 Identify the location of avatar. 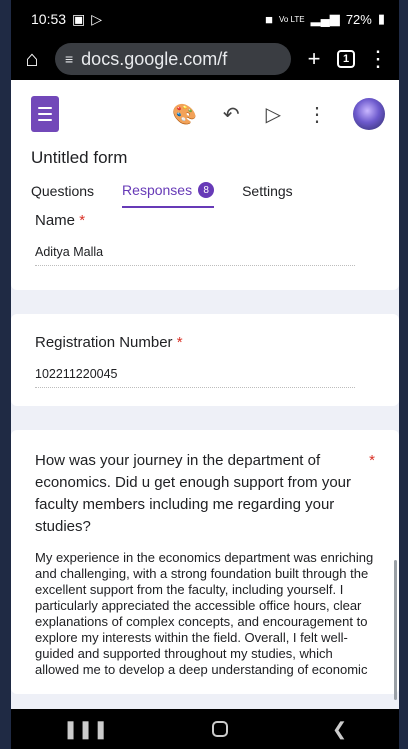
(369, 114).